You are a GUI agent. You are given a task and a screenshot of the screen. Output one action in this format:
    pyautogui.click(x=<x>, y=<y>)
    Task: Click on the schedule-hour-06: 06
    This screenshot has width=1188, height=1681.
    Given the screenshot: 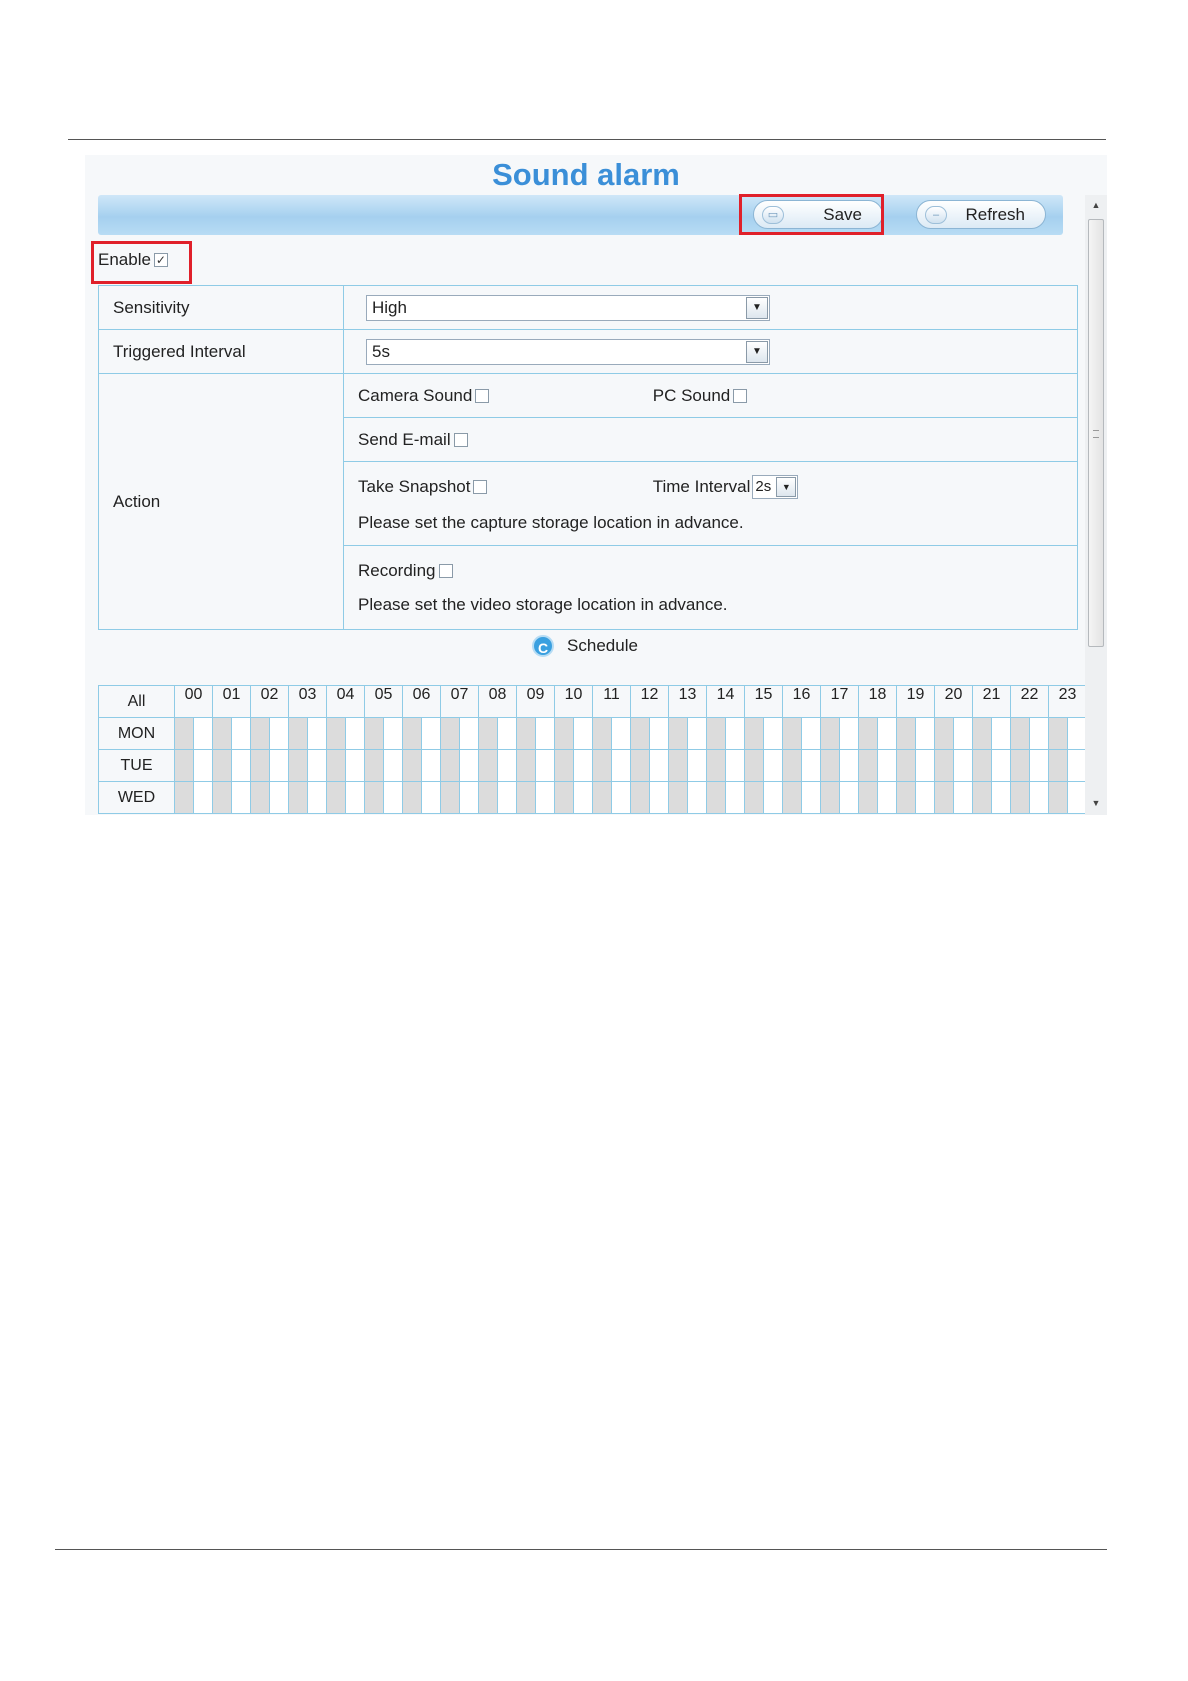 What is the action you would take?
    pyautogui.click(x=421, y=701)
    